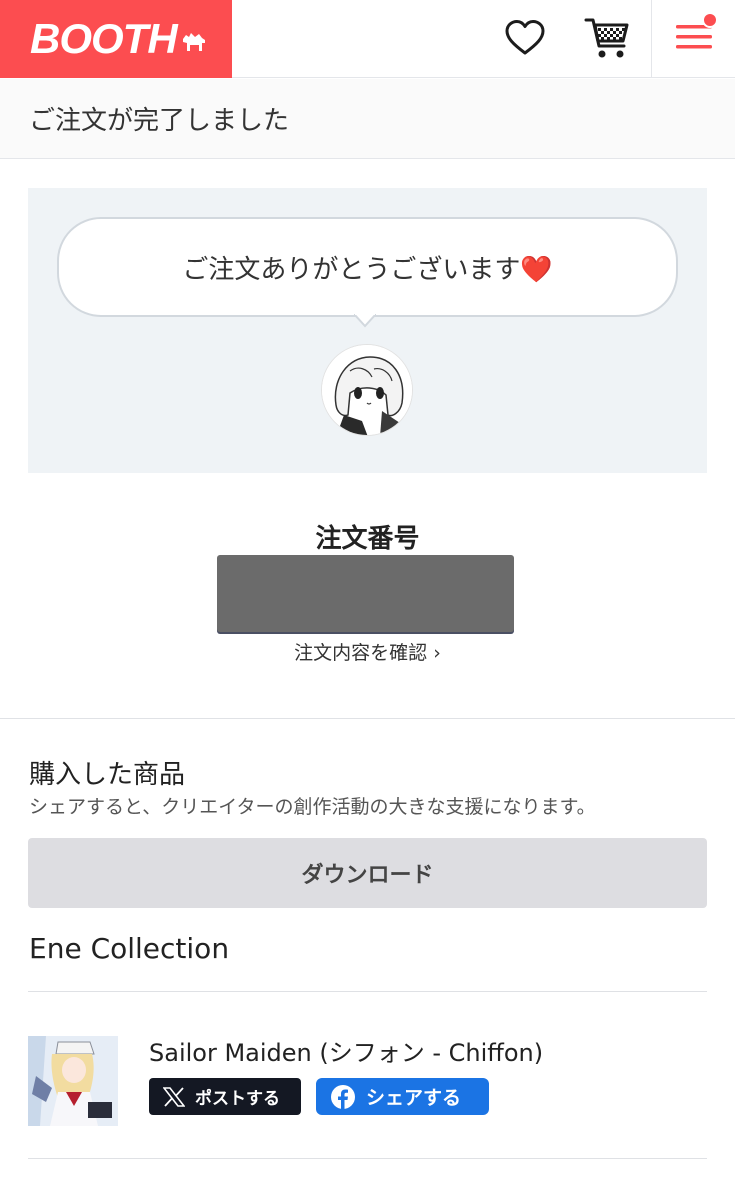 Image resolution: width=735 pixels, height=1199 pixels. What do you see at coordinates (693, 39) in the screenshot?
I see `menu-button` at bounding box center [693, 39].